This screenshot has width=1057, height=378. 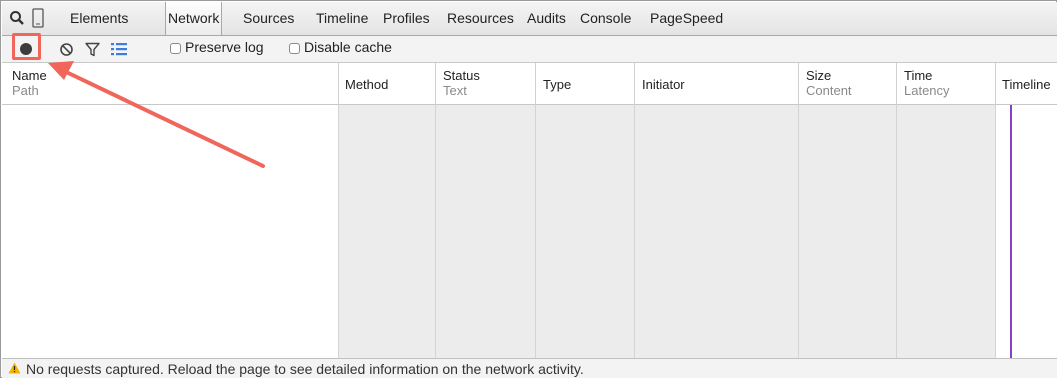 What do you see at coordinates (455, 90) in the screenshot?
I see `column-status-subtitle: Text` at bounding box center [455, 90].